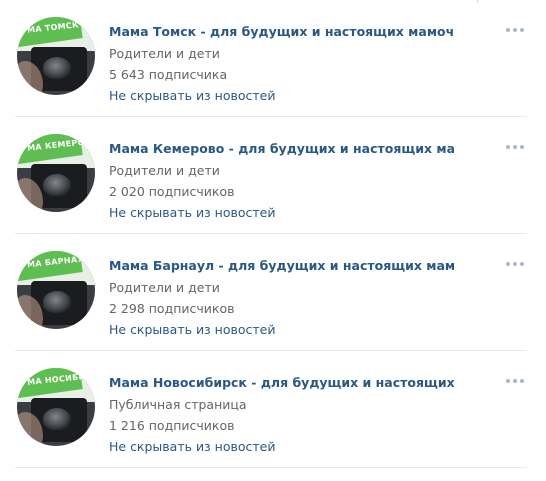 The width and height of the screenshot is (546, 481). What do you see at coordinates (172, 191) in the screenshot?
I see `subscriber-count: 2 020 подписчиков` at bounding box center [172, 191].